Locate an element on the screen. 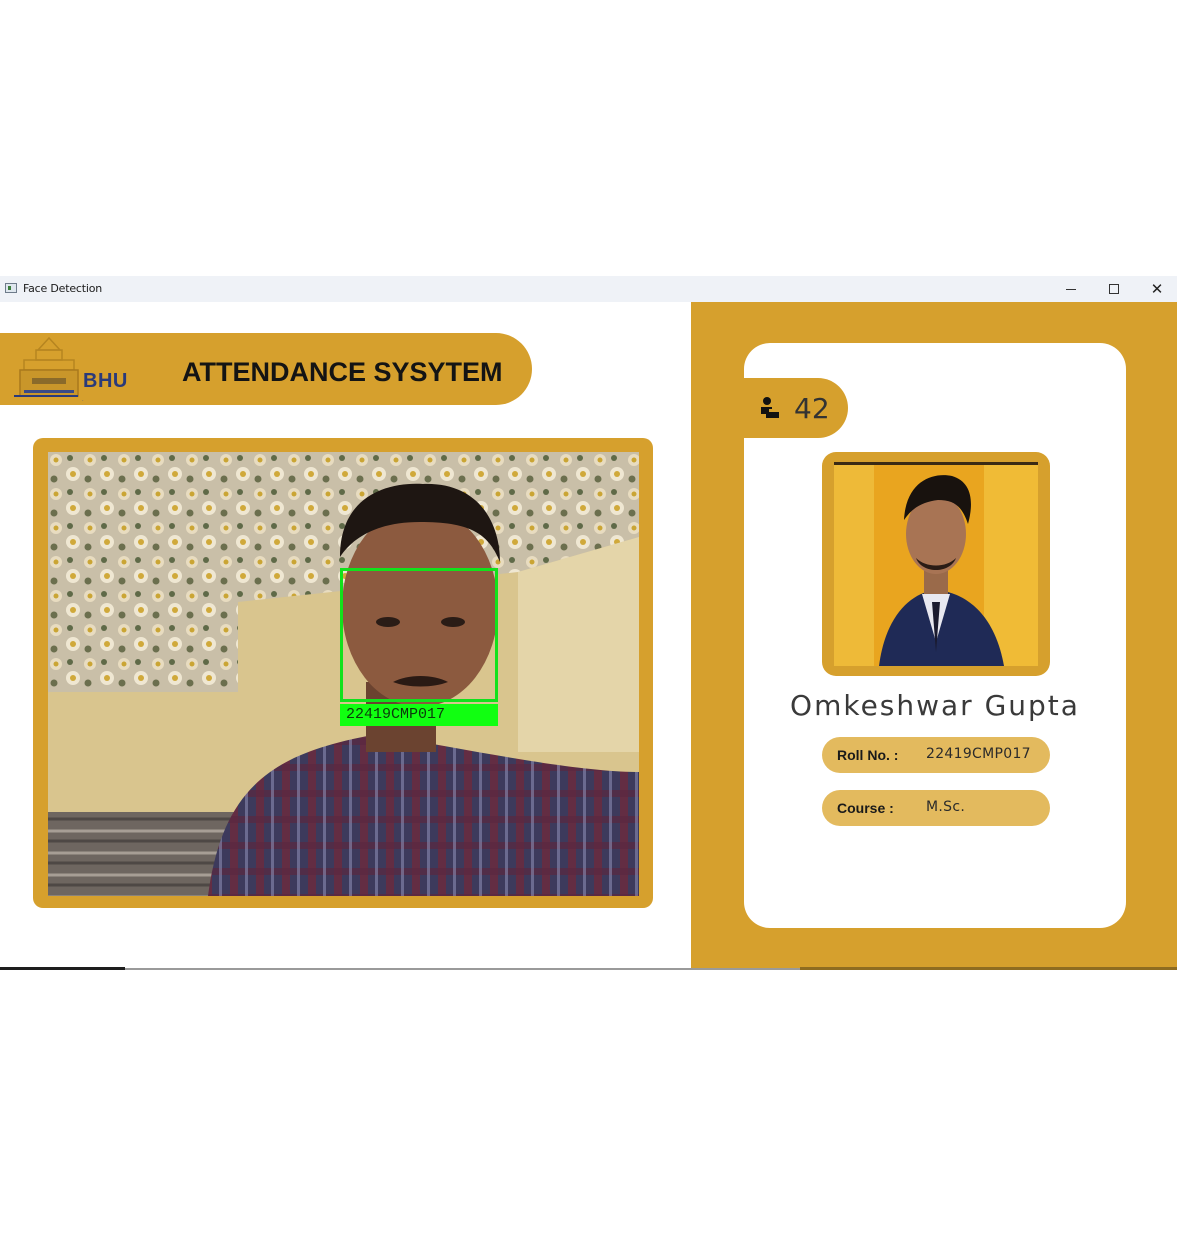 The height and width of the screenshot is (1246, 1177). close-icon: ✕ is located at coordinates (1157, 288).